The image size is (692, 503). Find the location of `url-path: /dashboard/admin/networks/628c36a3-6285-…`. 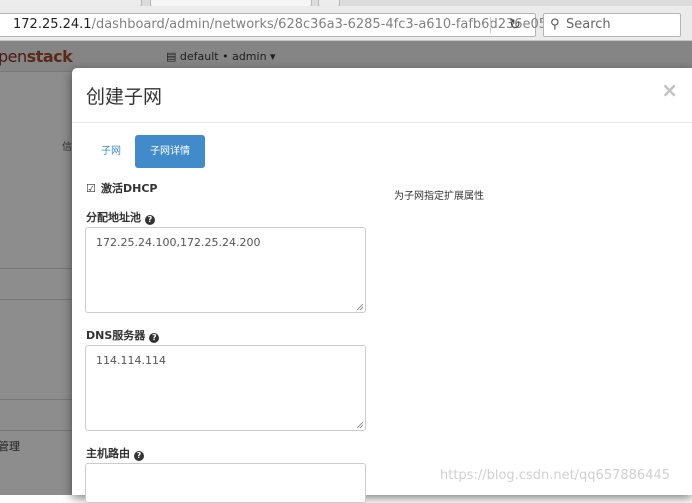

url-path: /dashboard/admin/networks/628c36a3-6285-… is located at coordinates (321, 24).